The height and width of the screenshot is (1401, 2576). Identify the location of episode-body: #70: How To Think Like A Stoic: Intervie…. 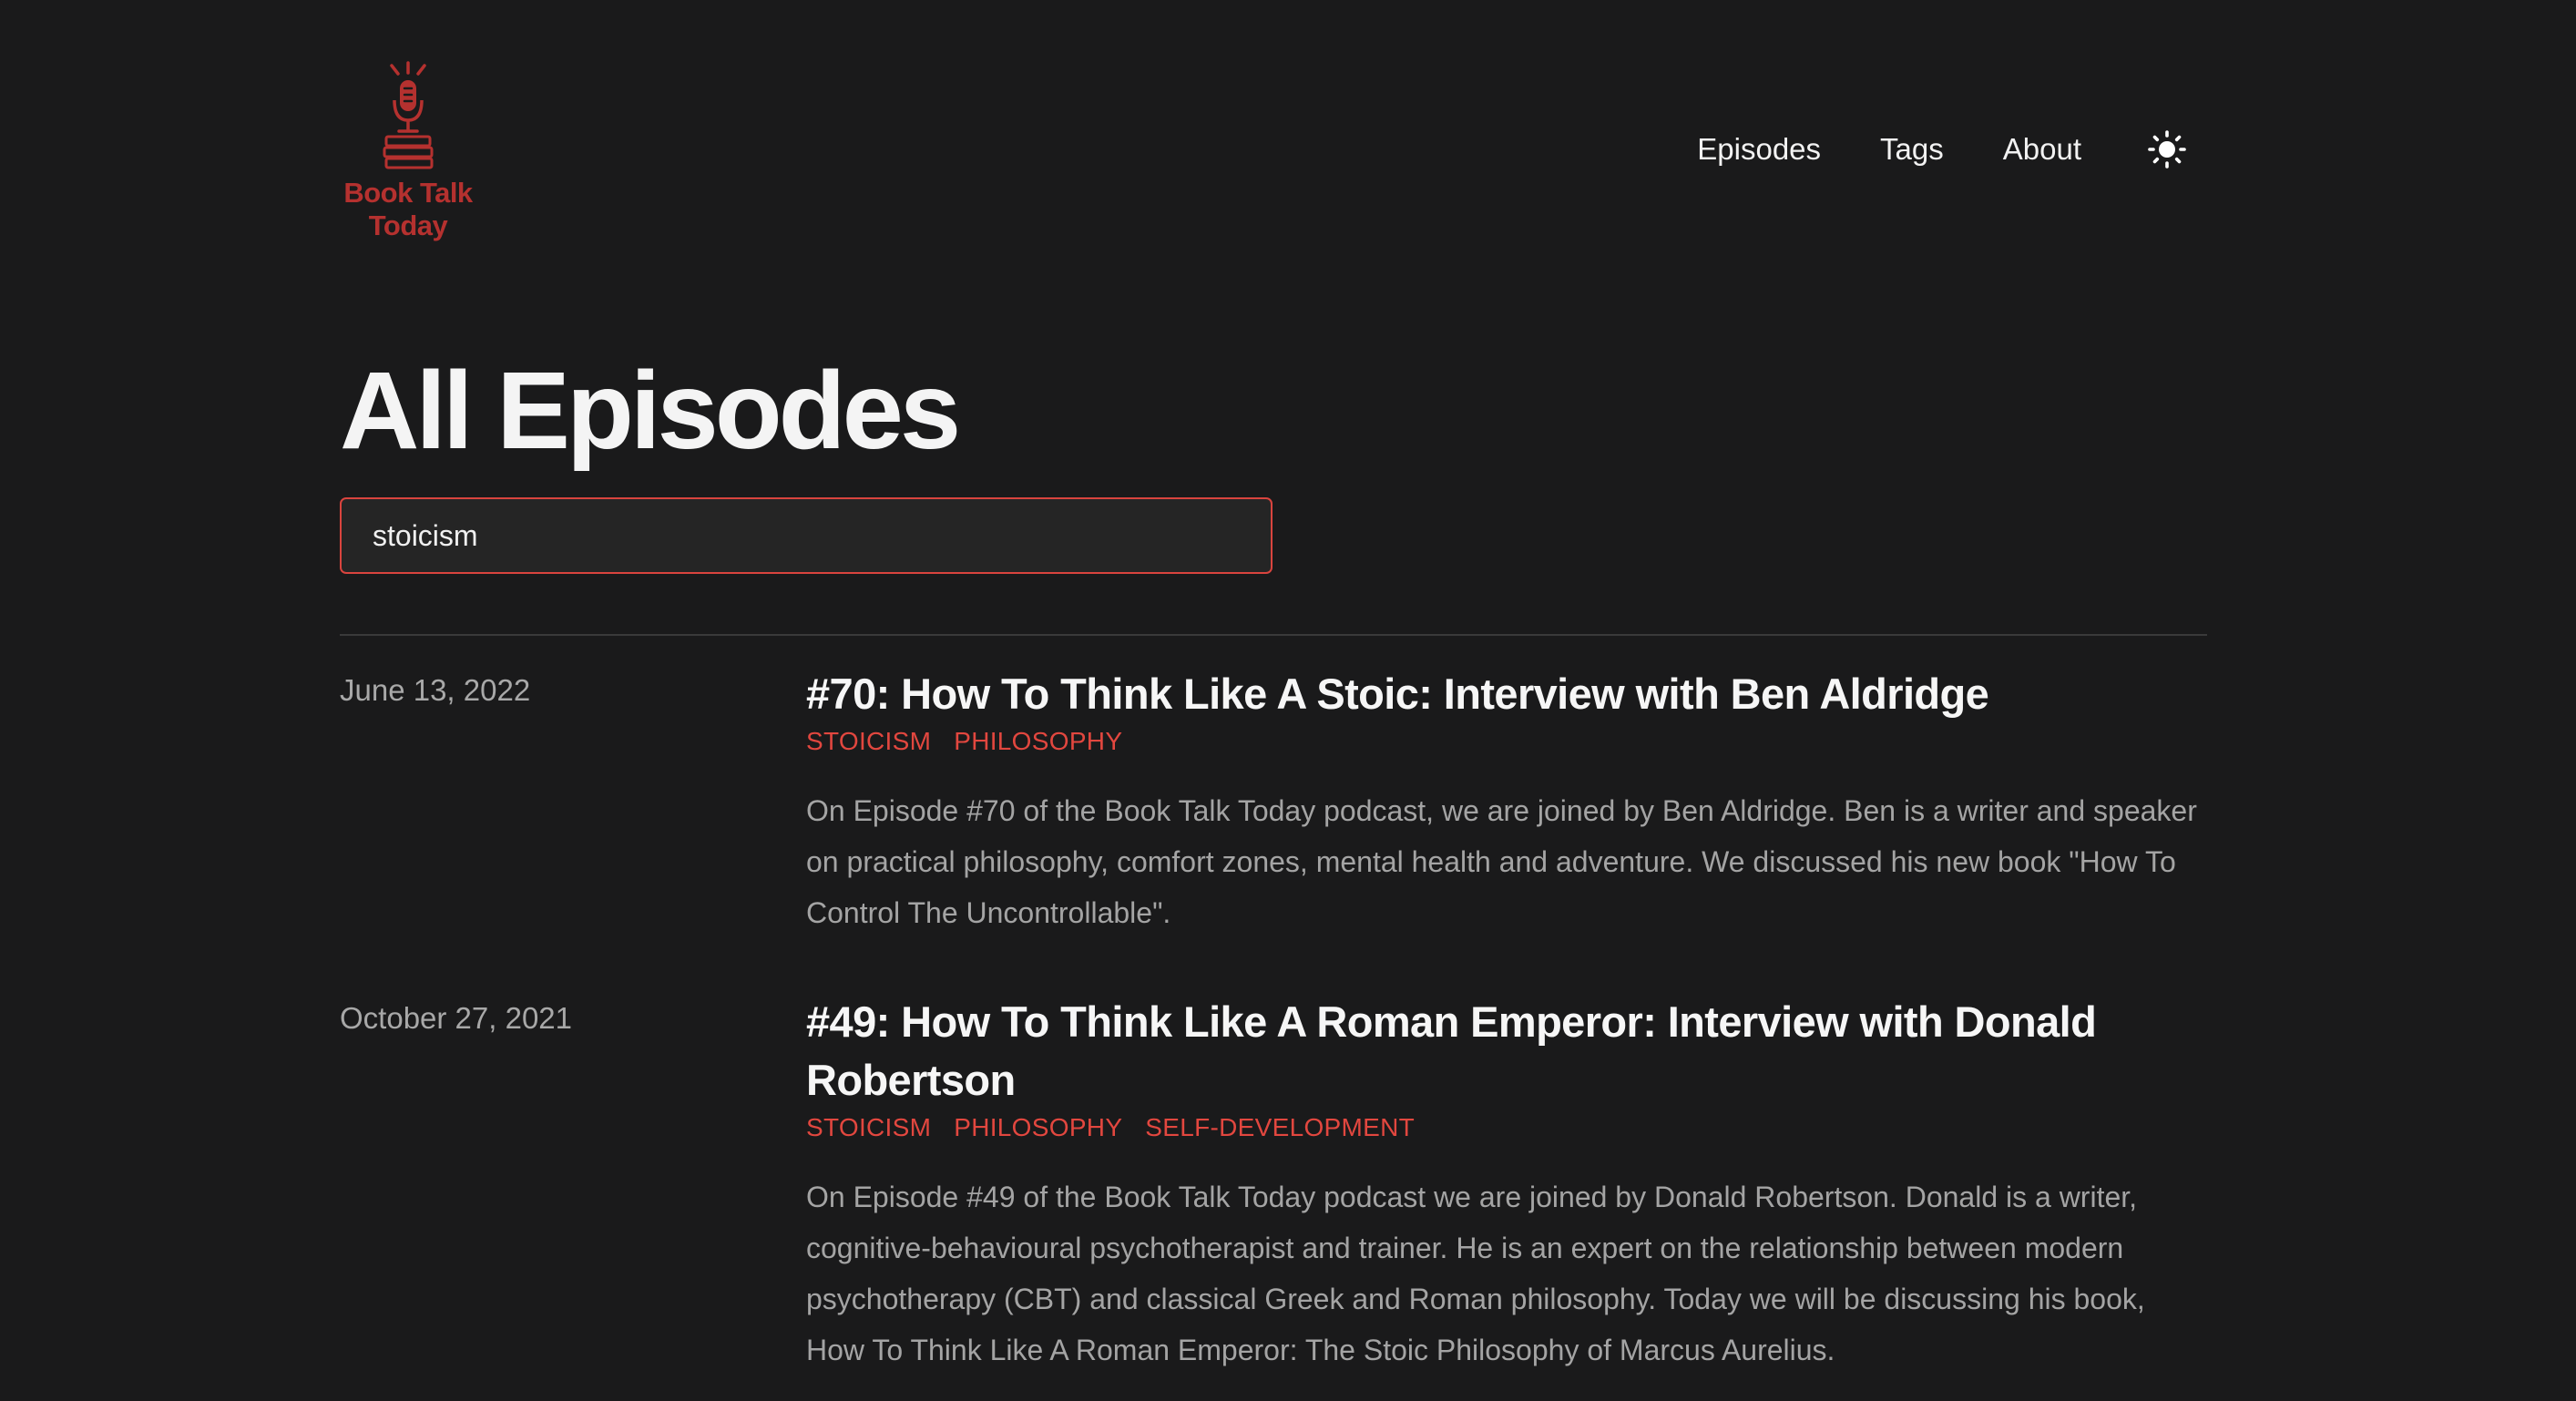
(1506, 801).